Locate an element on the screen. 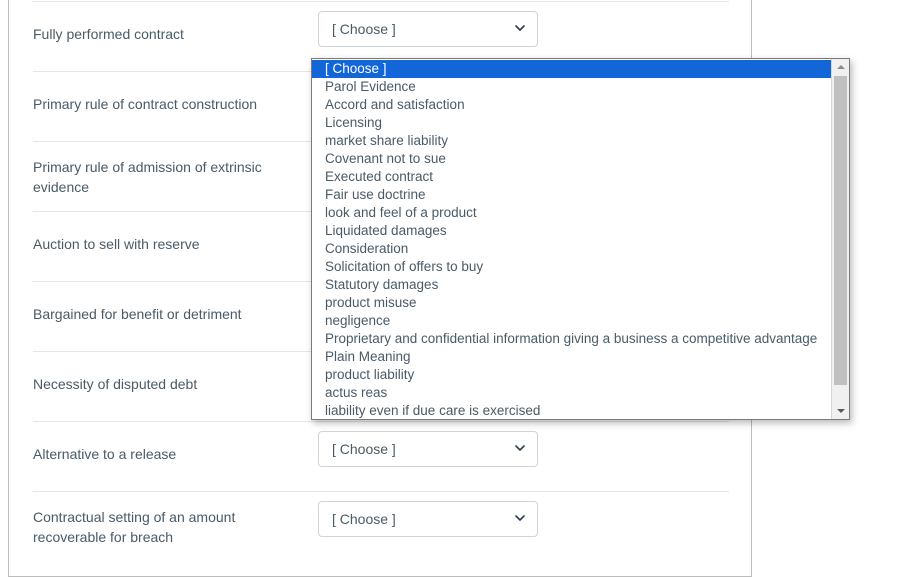  dropdown-option: Licensing is located at coordinates (571, 123).